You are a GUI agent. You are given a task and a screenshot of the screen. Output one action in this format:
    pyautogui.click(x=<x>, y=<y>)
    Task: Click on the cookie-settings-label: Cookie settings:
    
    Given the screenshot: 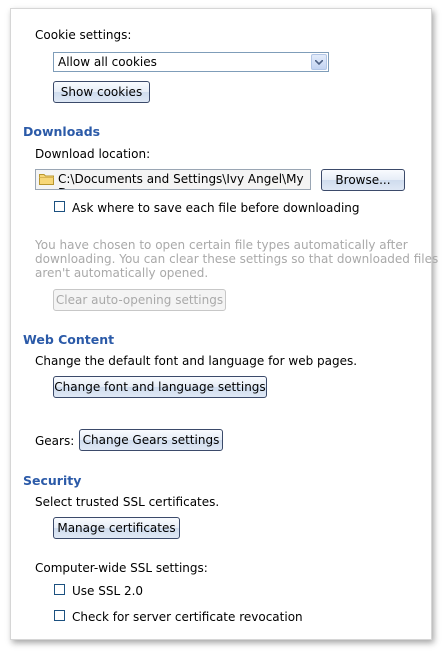 What is the action you would take?
    pyautogui.click(x=83, y=35)
    